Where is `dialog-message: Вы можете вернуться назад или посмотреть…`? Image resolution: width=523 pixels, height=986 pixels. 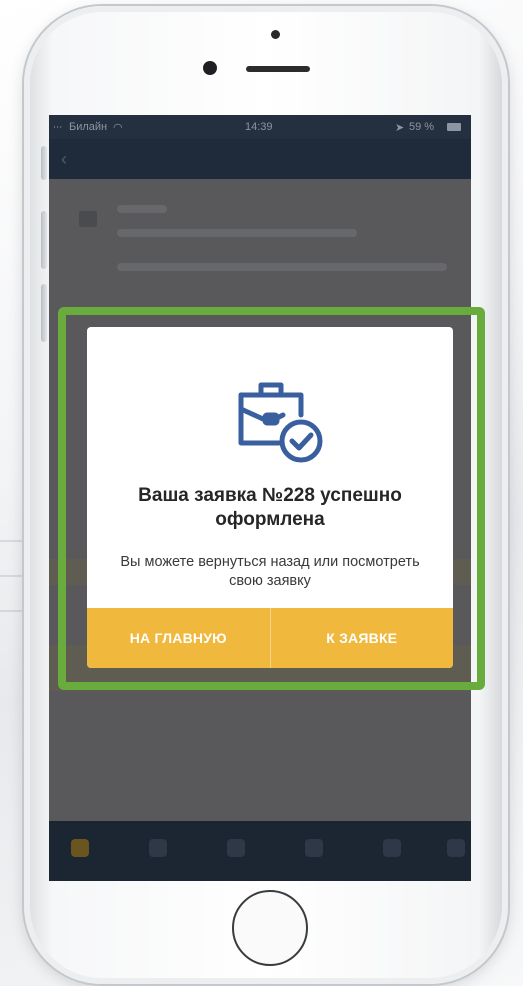 dialog-message: Вы можете вернуться назад или посмотреть… is located at coordinates (270, 571).